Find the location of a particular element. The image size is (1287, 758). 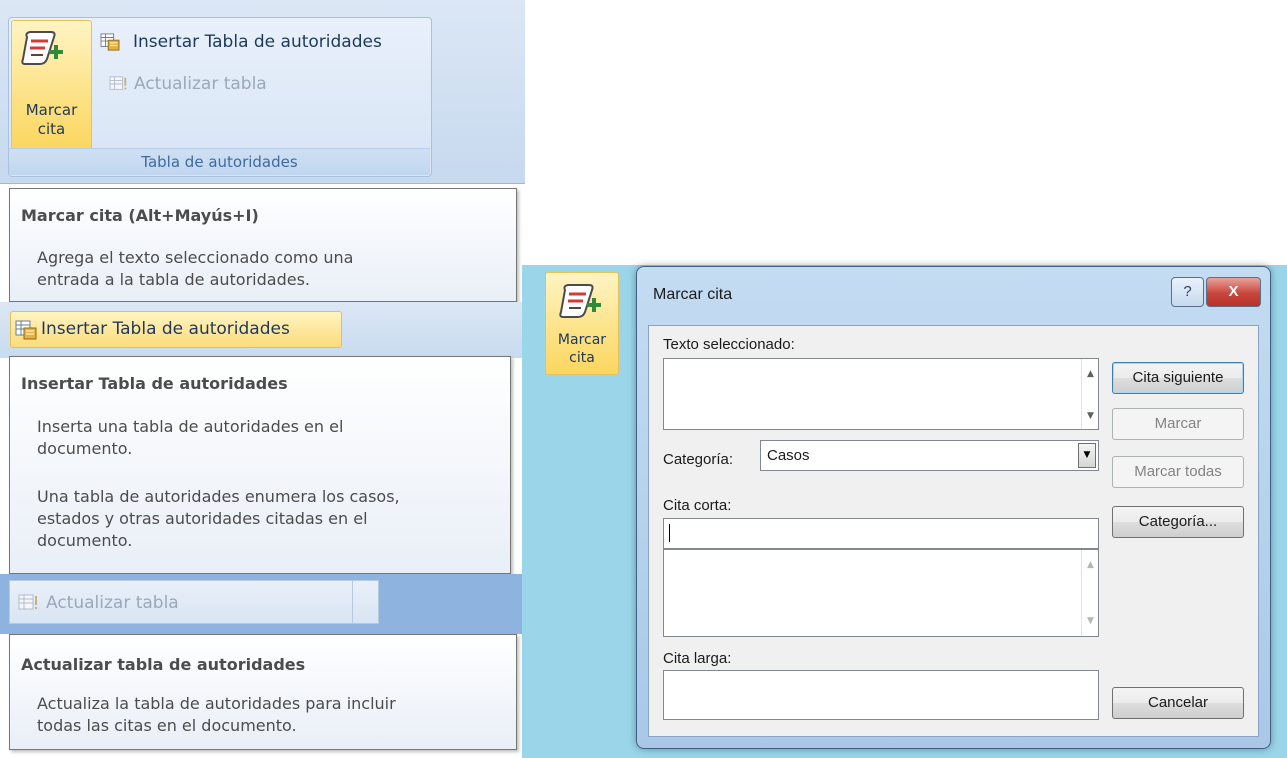

hovered-item-label: Actualizar tabla is located at coordinates (112, 603).